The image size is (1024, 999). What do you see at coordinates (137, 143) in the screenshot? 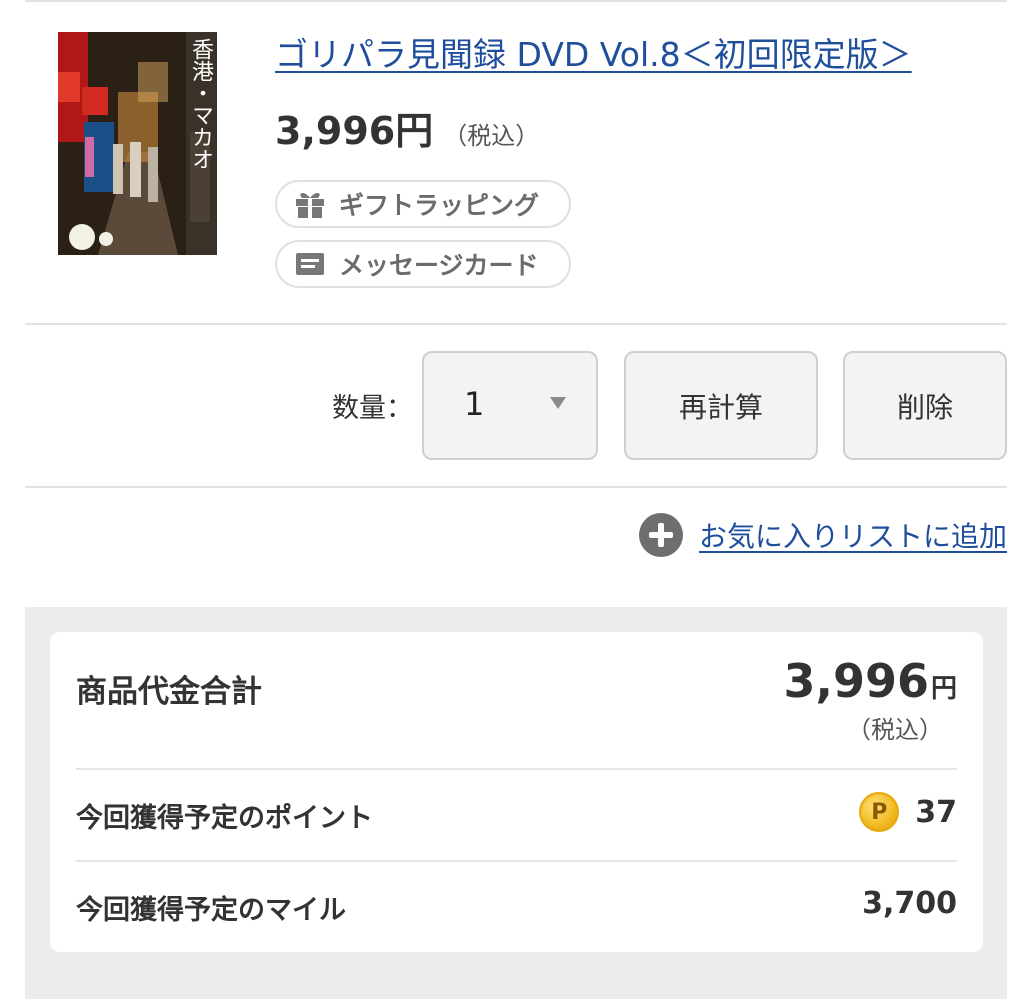
I see `product-thumbnail: 香港・マカオ` at bounding box center [137, 143].